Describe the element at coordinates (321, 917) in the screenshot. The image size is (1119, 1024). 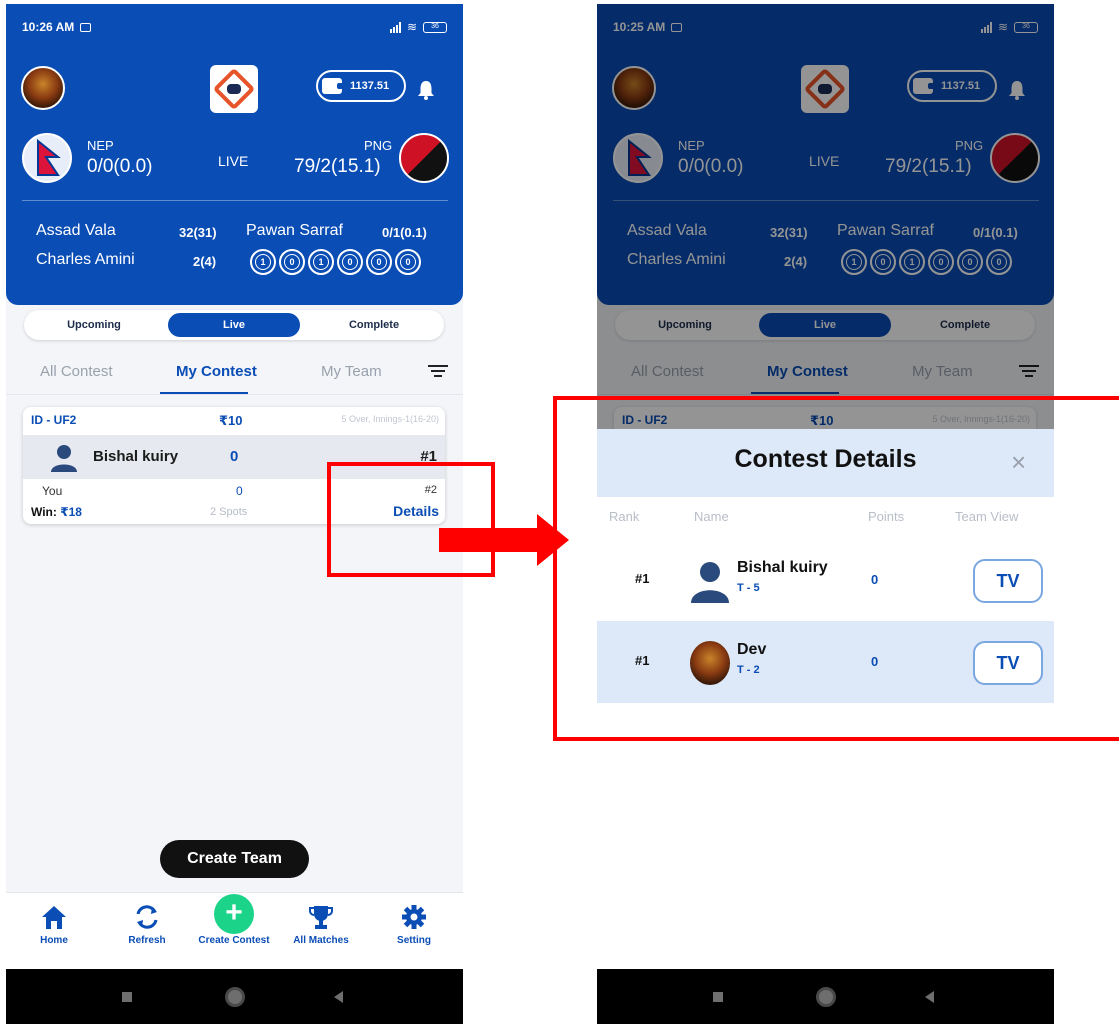
I see `trophy-icon` at that location.